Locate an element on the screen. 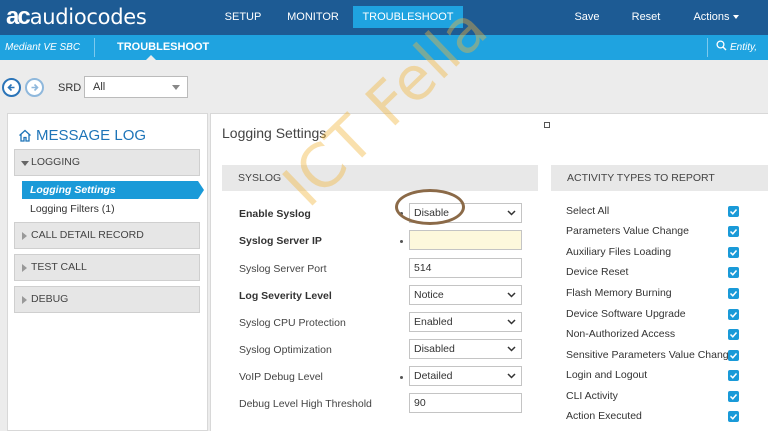  sidebar-group-label: LOGGING is located at coordinates (56, 162).